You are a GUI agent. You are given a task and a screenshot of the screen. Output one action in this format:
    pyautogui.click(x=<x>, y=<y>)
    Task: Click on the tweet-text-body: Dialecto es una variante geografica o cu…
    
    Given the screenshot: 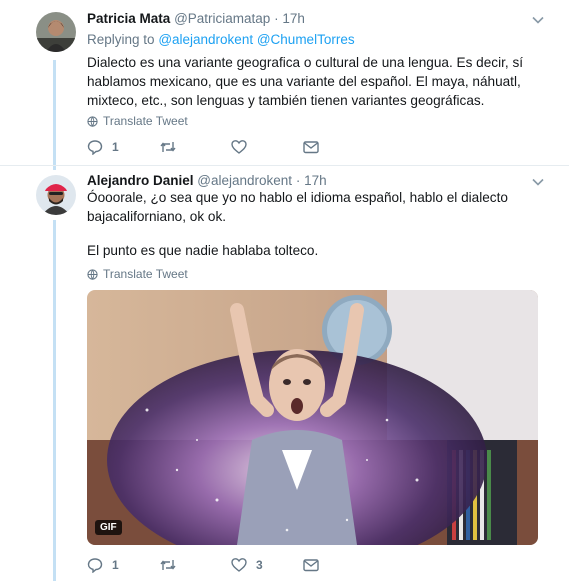 What is the action you would take?
    pyautogui.click(x=305, y=81)
    